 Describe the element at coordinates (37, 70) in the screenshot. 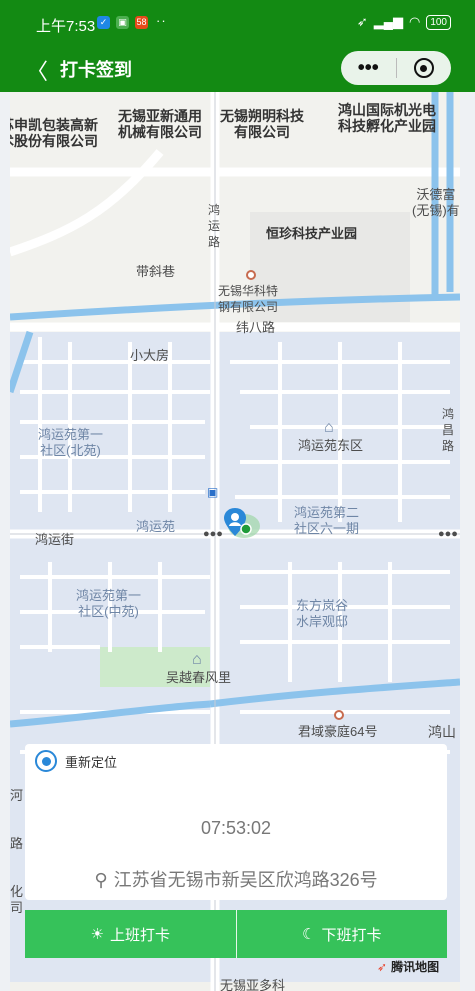

I see `back-button: 〈` at that location.